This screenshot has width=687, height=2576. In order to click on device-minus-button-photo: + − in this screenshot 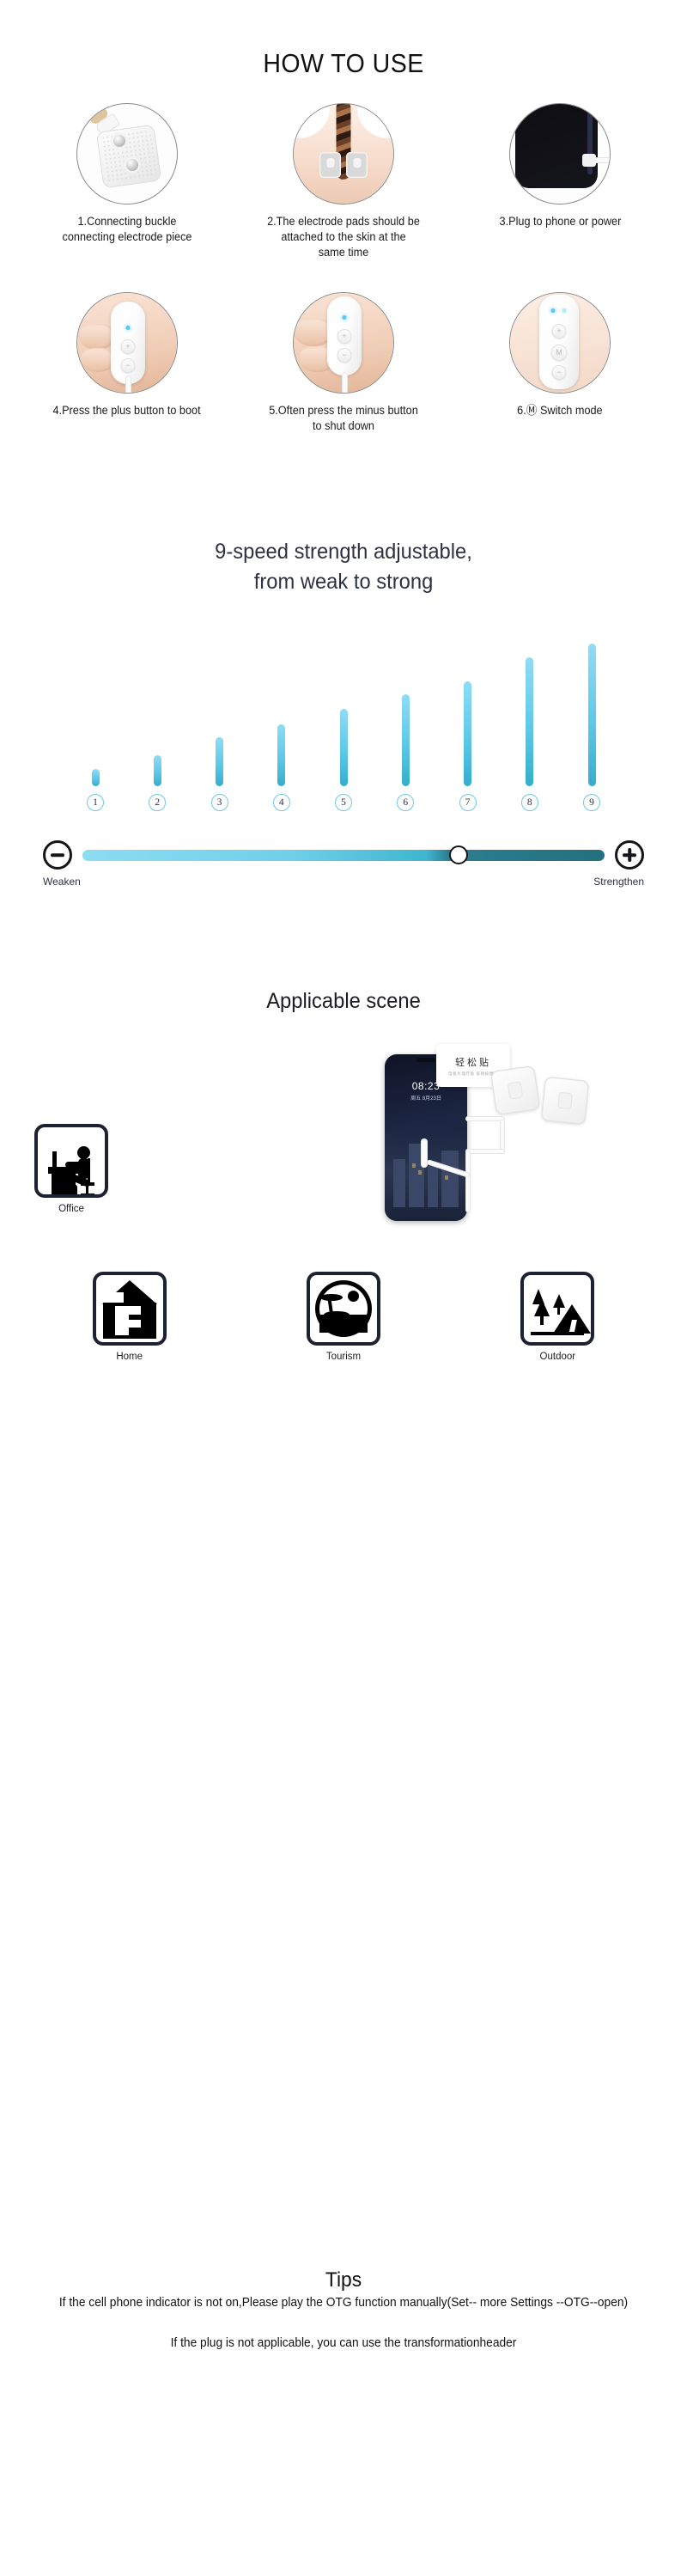, I will do `click(343, 342)`.